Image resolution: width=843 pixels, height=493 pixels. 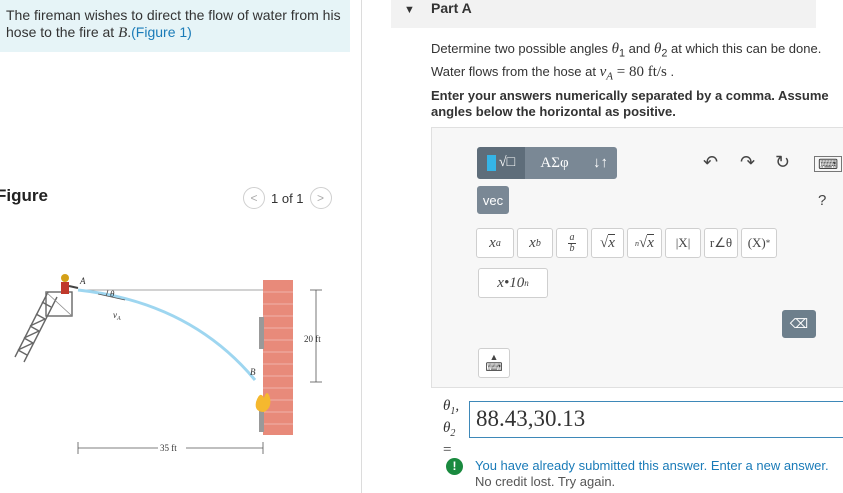 What do you see at coordinates (644, 243) in the screenshot?
I see `nth-root-button: n √ x` at bounding box center [644, 243].